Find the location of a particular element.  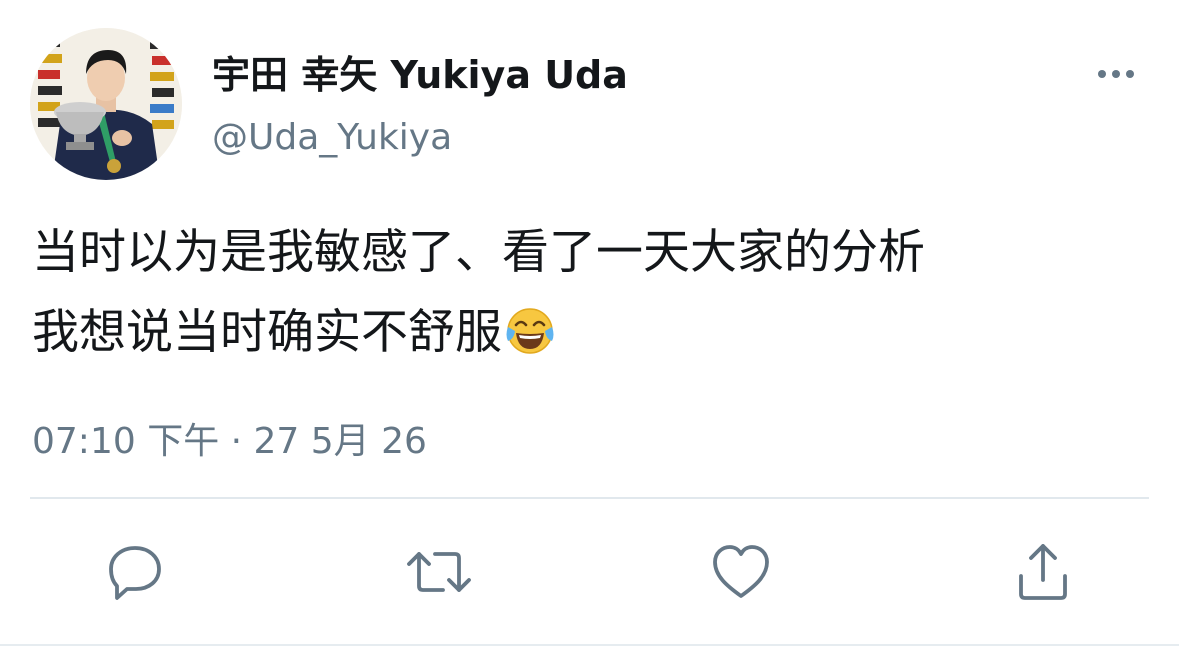

tweet-line-text: 我想说当时确实不舒服 is located at coordinates (267, 332).